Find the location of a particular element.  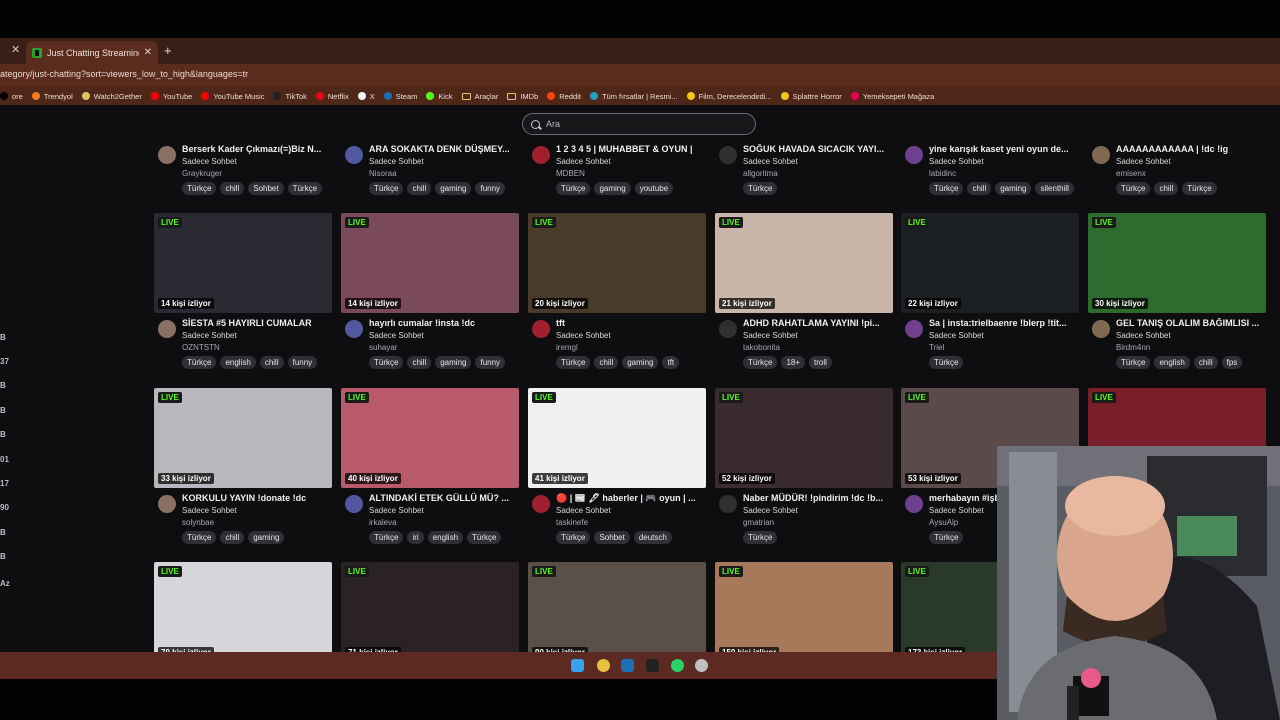

stream-title: tft is located at coordinates (630, 323).